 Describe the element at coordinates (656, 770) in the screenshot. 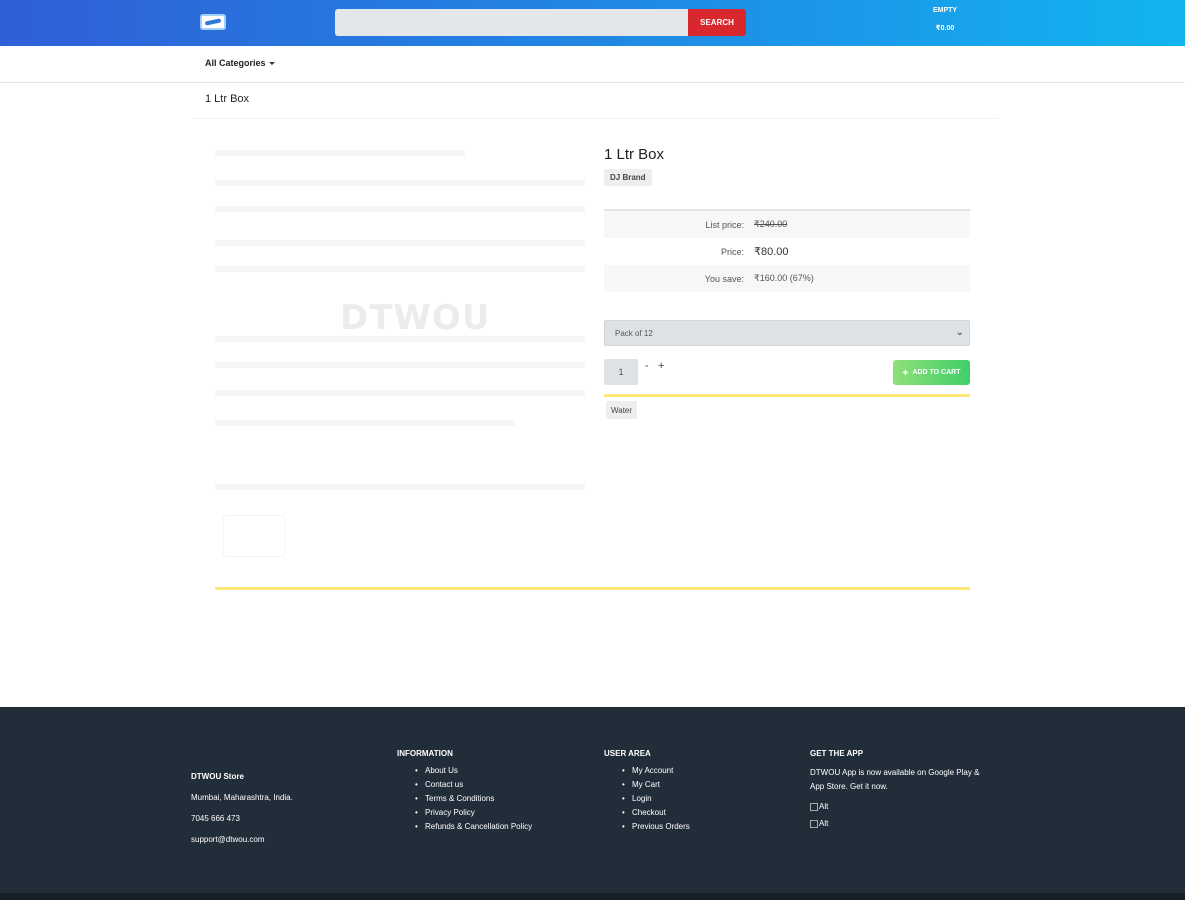

I see `footer-link-my-account: My Account` at that location.